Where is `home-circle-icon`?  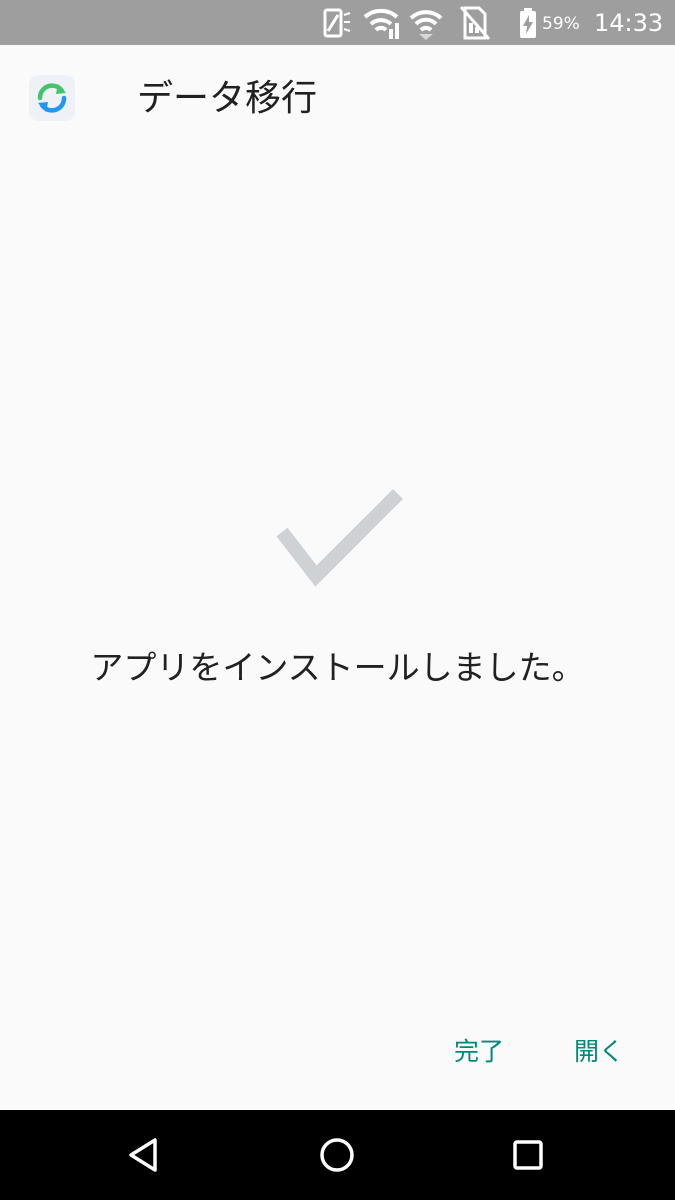 home-circle-icon is located at coordinates (337, 1155).